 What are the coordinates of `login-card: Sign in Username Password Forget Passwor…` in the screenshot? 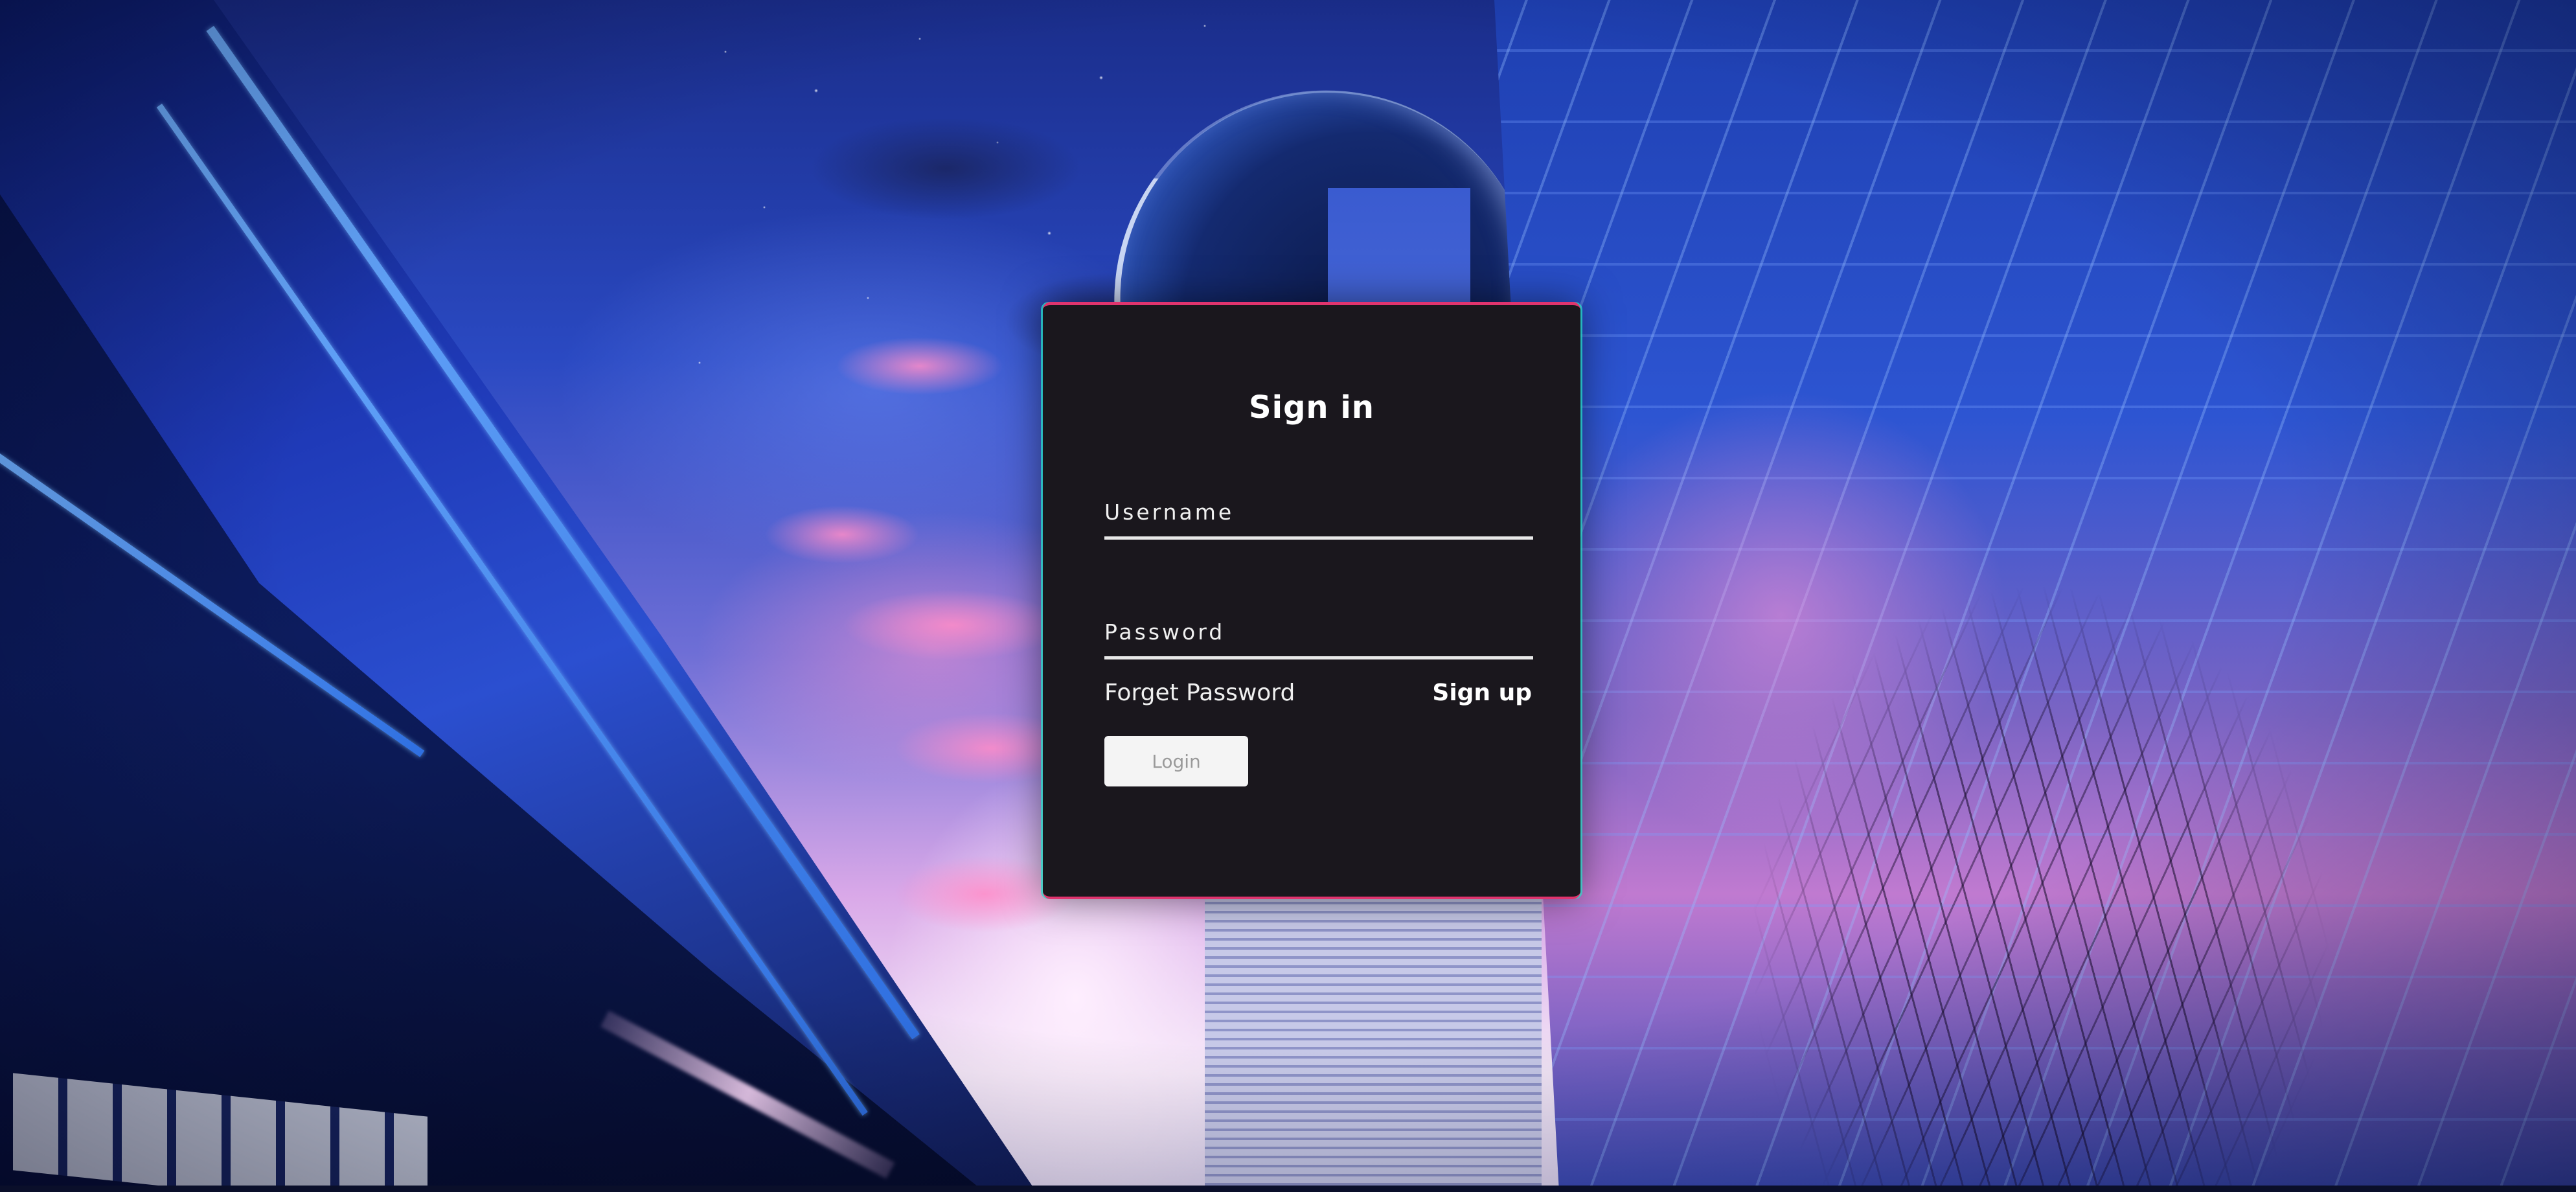 It's located at (1311, 600).